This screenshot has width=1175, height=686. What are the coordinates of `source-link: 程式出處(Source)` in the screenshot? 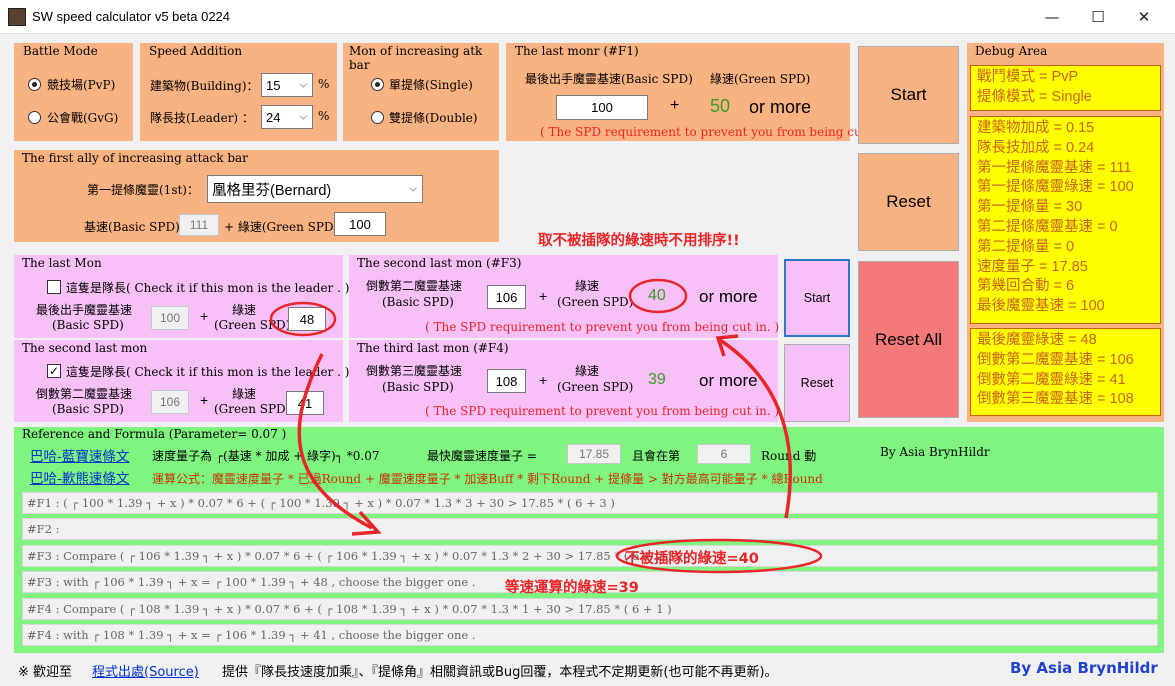 It's located at (145, 670).